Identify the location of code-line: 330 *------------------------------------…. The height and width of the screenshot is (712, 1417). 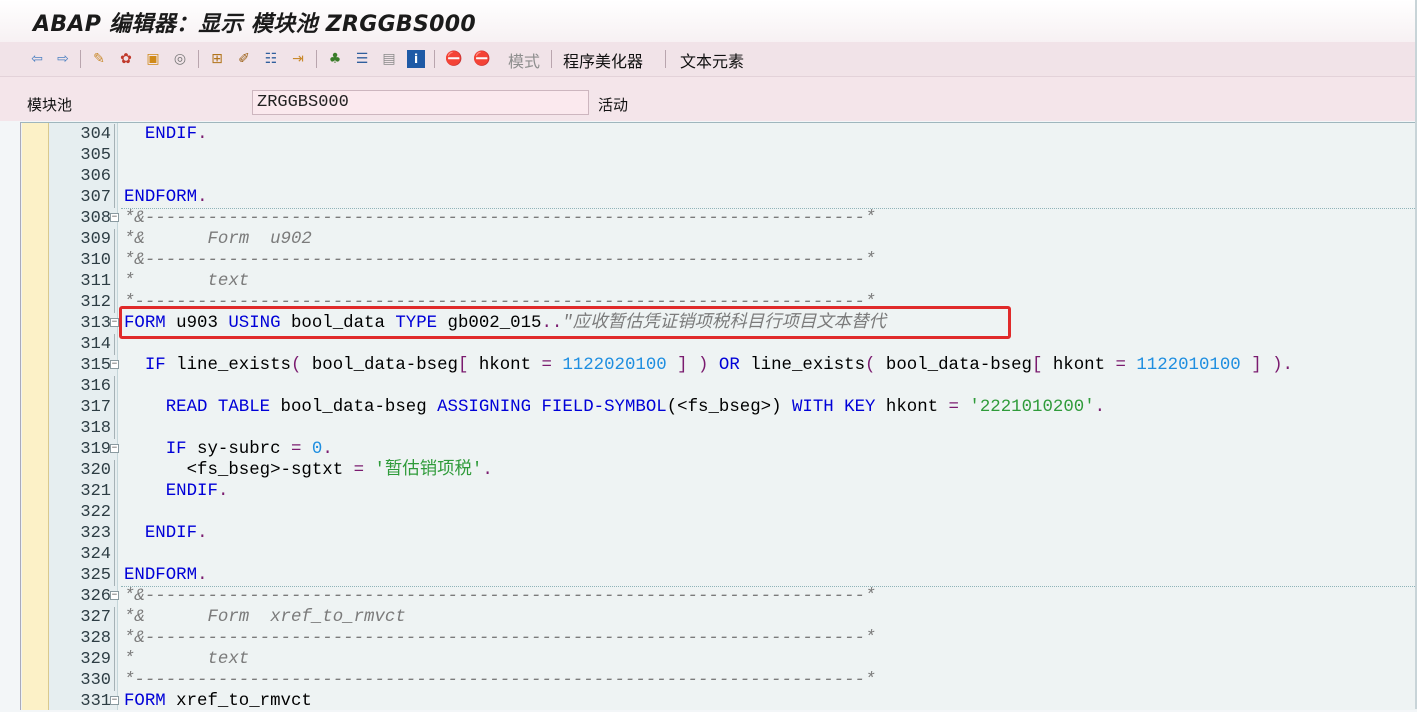
(719, 680).